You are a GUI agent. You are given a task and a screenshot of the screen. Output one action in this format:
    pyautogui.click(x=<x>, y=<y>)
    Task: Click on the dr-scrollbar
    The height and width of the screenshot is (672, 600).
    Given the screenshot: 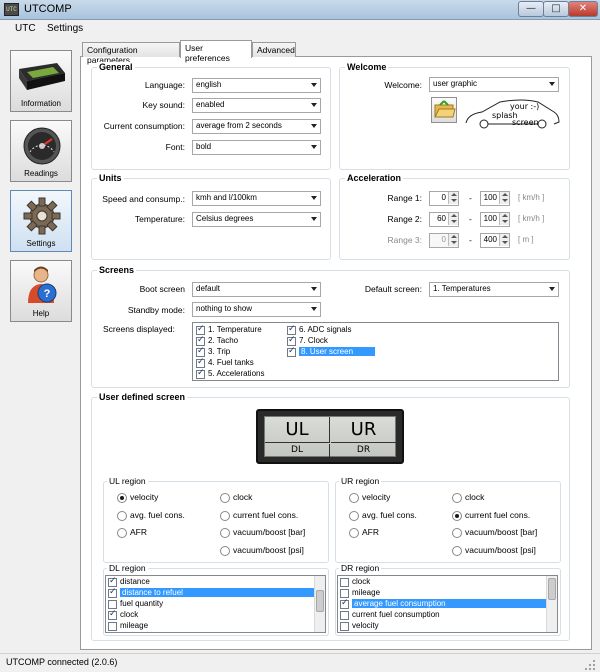 What is the action you would take?
    pyautogui.click(x=551, y=604)
    